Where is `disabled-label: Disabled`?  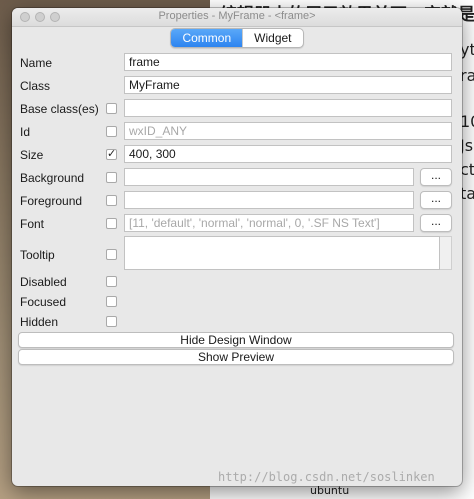
disabled-label: Disabled is located at coordinates (43, 282).